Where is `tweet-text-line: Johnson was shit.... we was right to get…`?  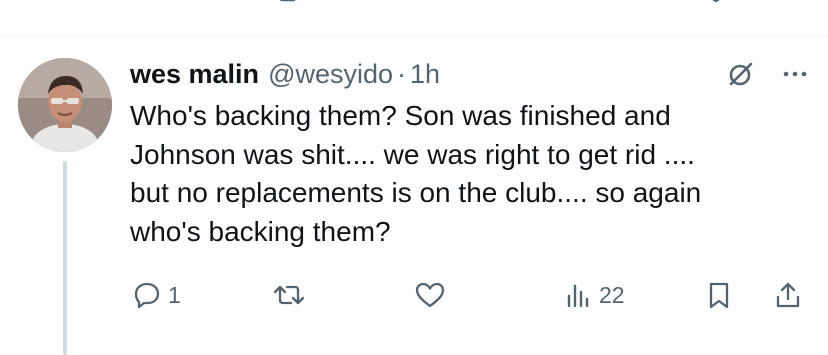 tweet-text-line: Johnson was shit.... we was right to get… is located at coordinates (412, 154).